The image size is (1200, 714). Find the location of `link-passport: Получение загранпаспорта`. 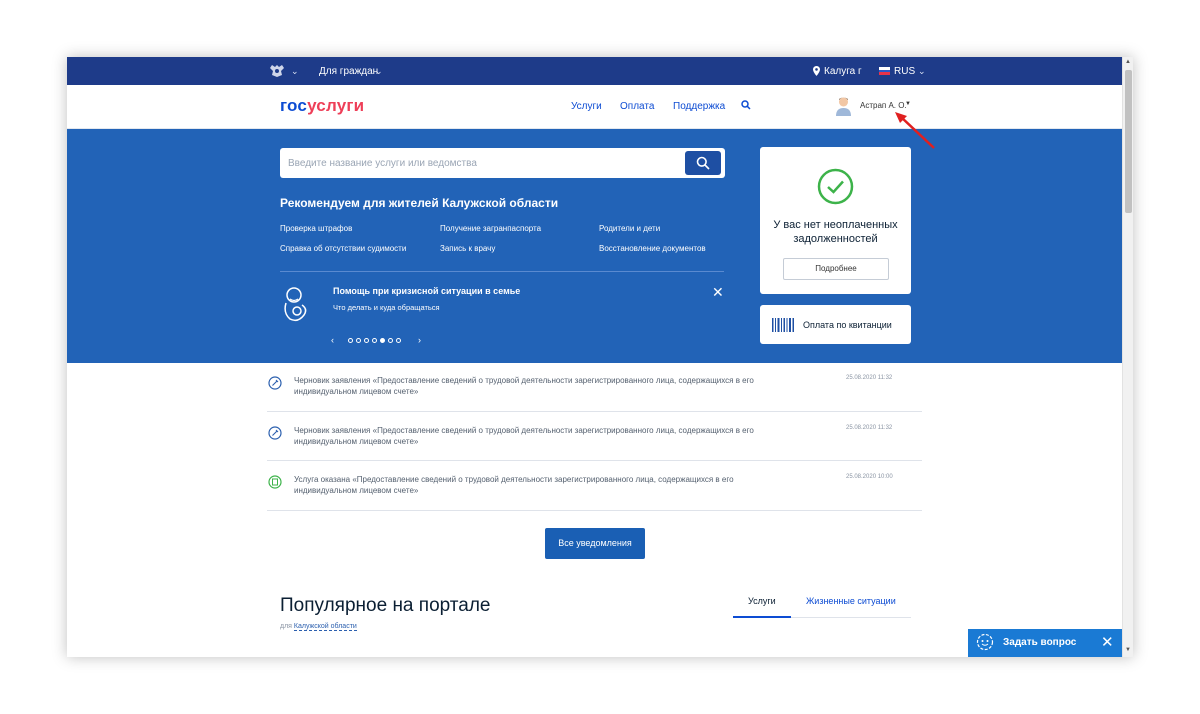

link-passport: Получение загранпаспорта is located at coordinates (490, 228).